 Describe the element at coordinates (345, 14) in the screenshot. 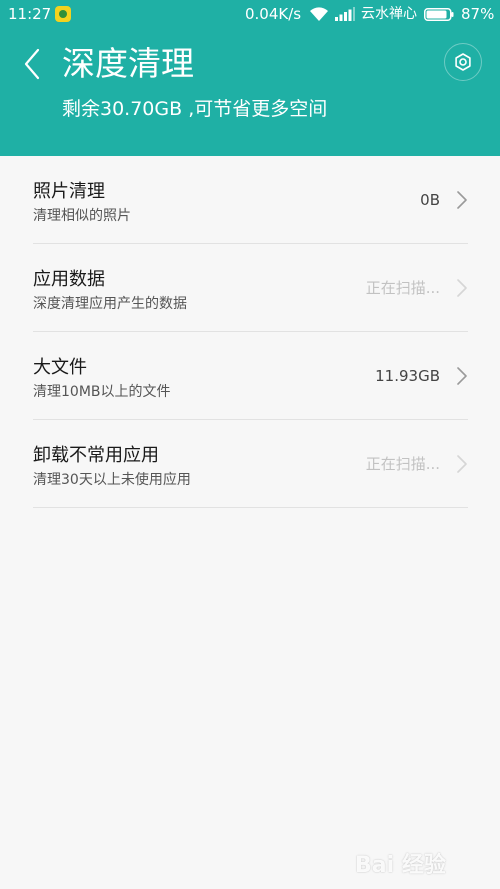

I see `signal-icon` at that location.